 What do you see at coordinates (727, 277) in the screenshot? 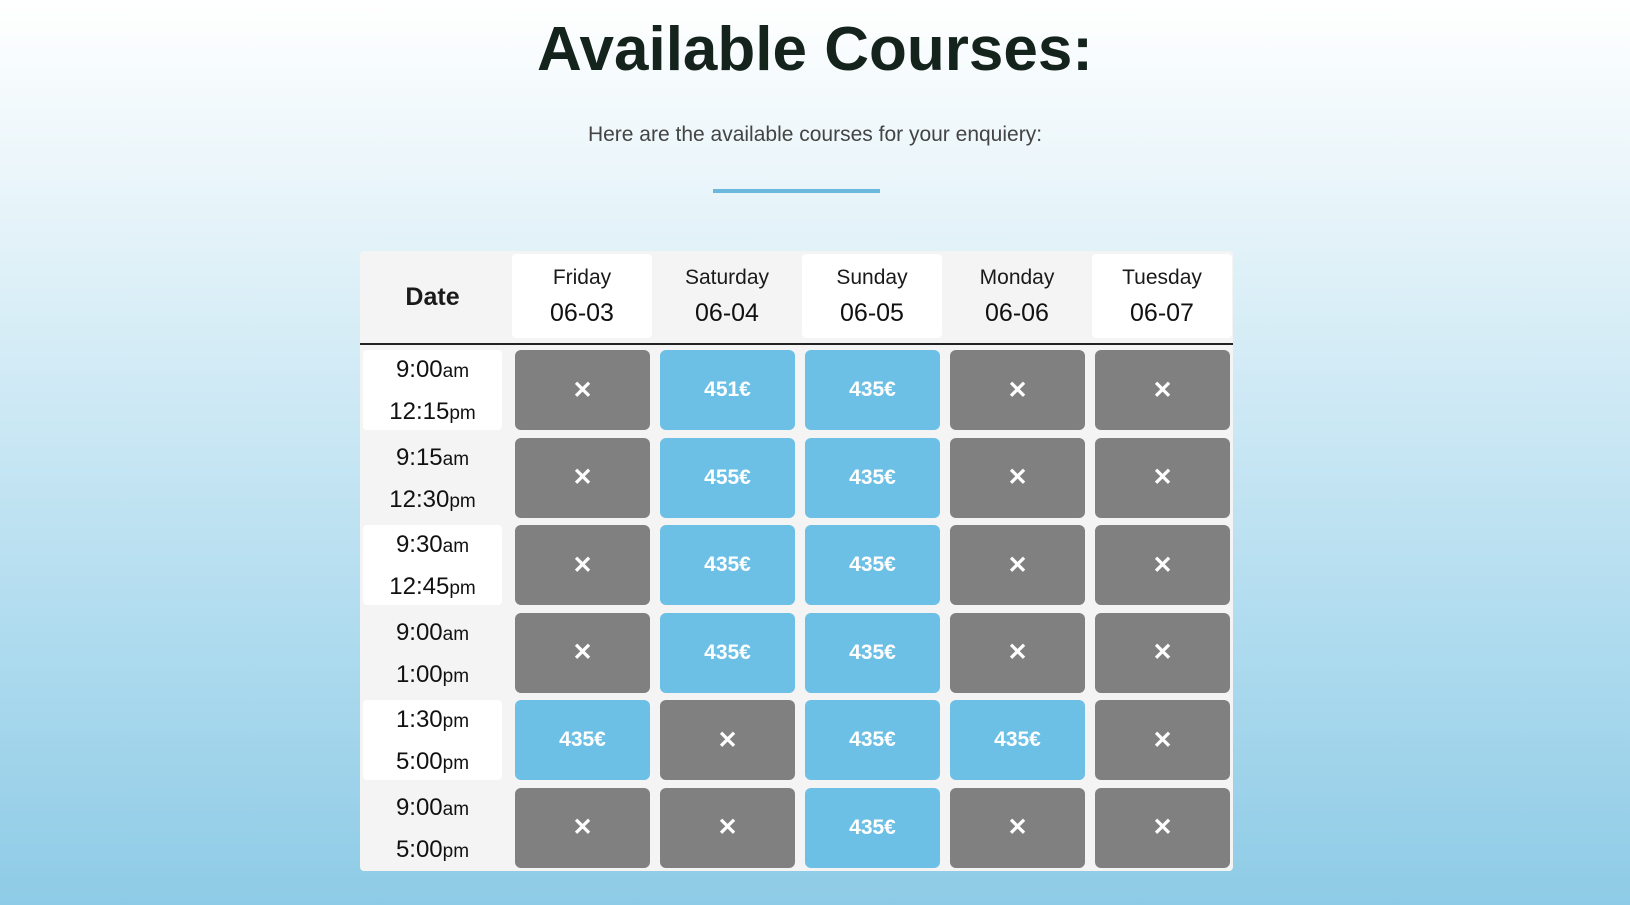
I see `column-day: Saturday` at bounding box center [727, 277].